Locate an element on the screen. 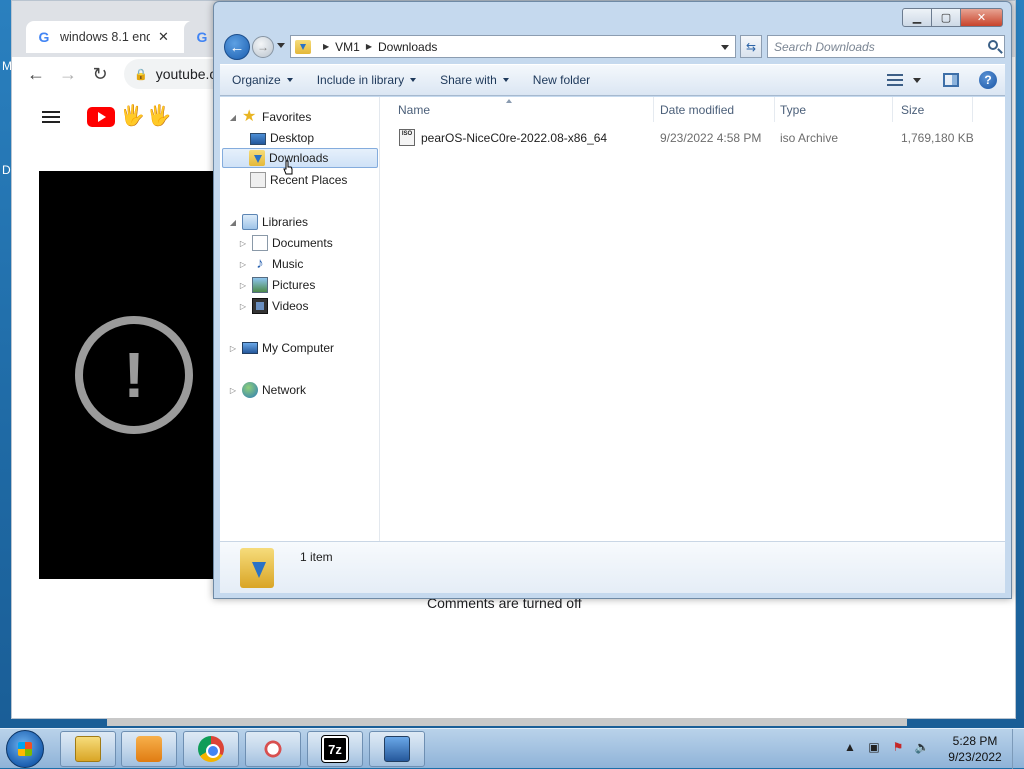  scissors-icon is located at coordinates (273, 749).